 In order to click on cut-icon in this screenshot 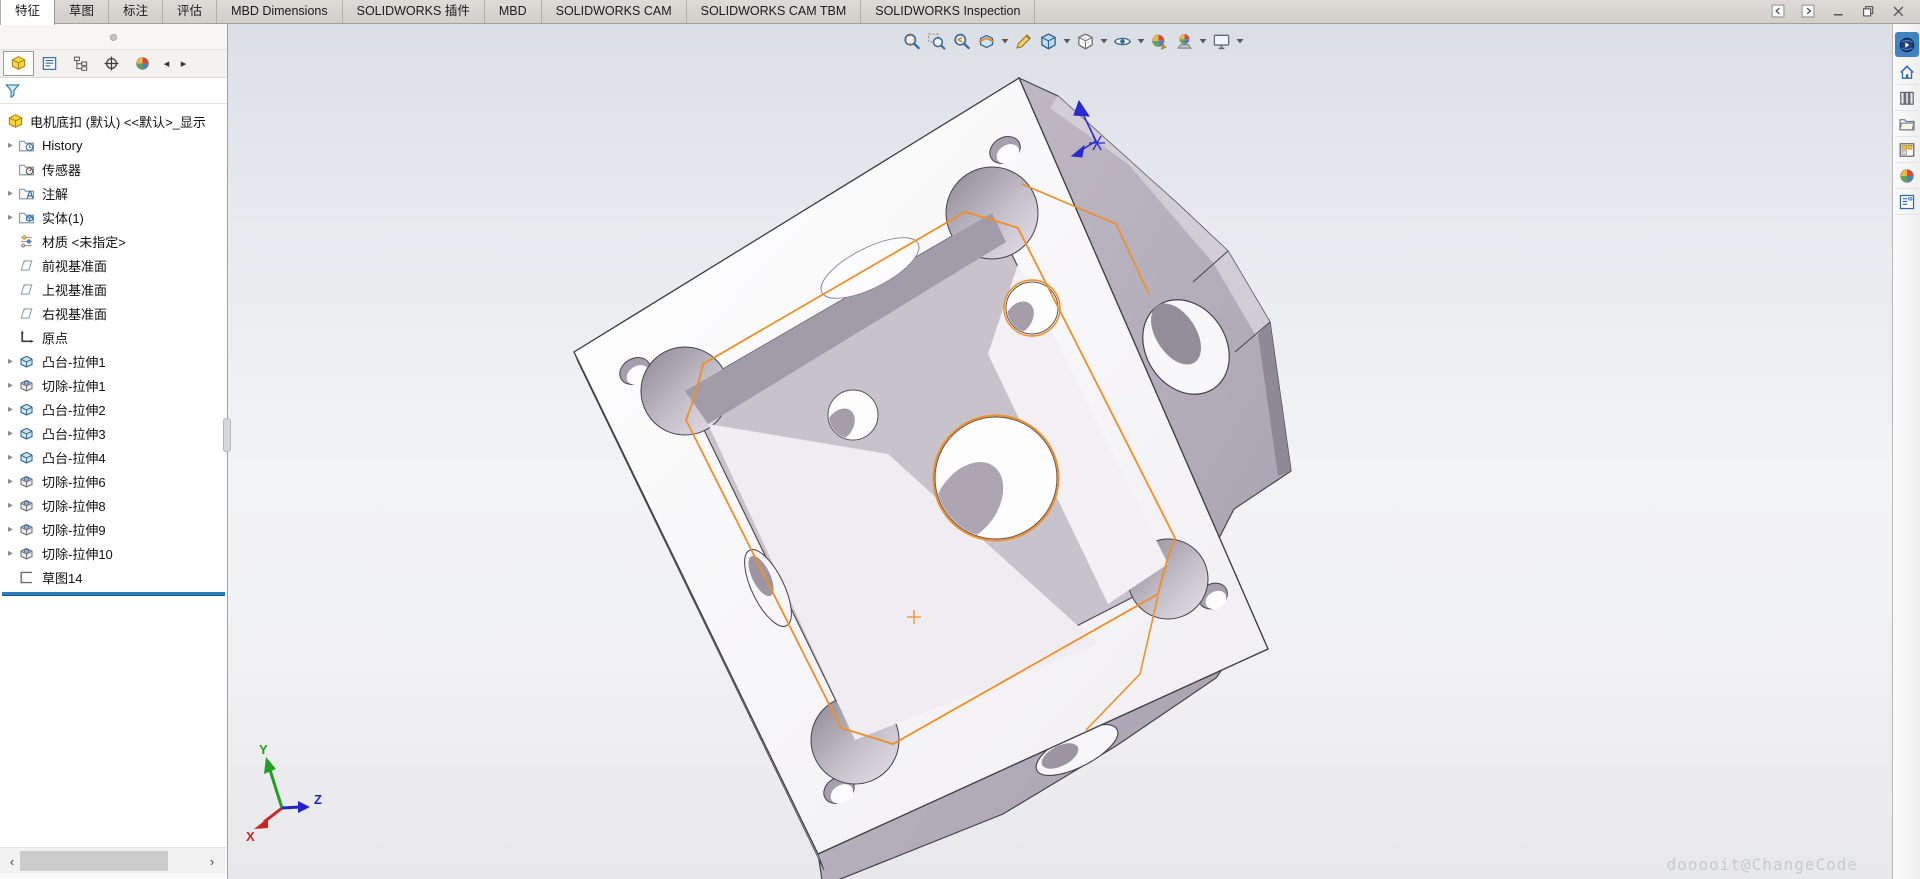, I will do `click(27, 529)`.